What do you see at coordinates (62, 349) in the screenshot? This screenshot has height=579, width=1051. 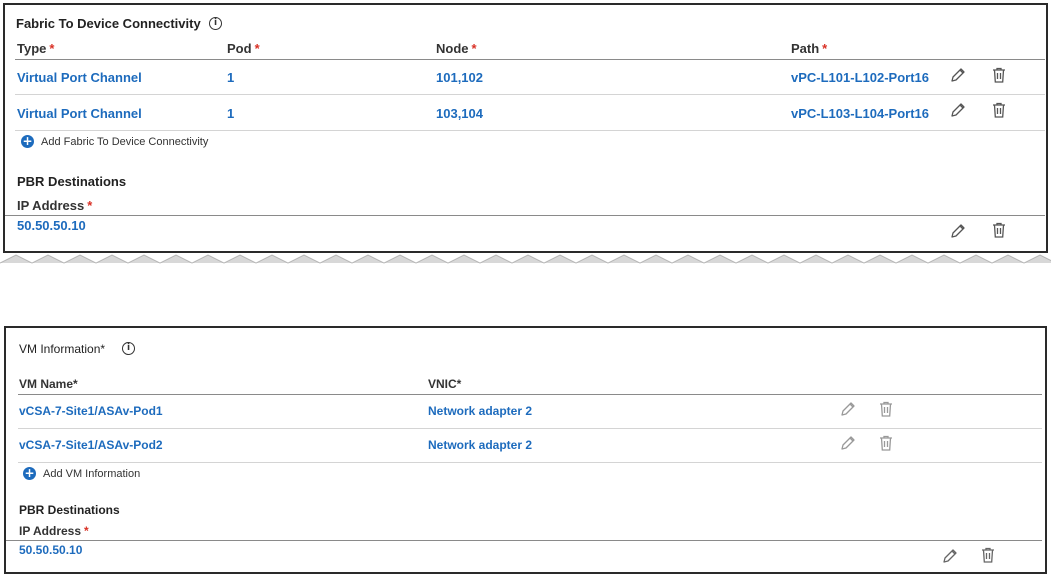 I see `vm-section-title: VM Information*` at bounding box center [62, 349].